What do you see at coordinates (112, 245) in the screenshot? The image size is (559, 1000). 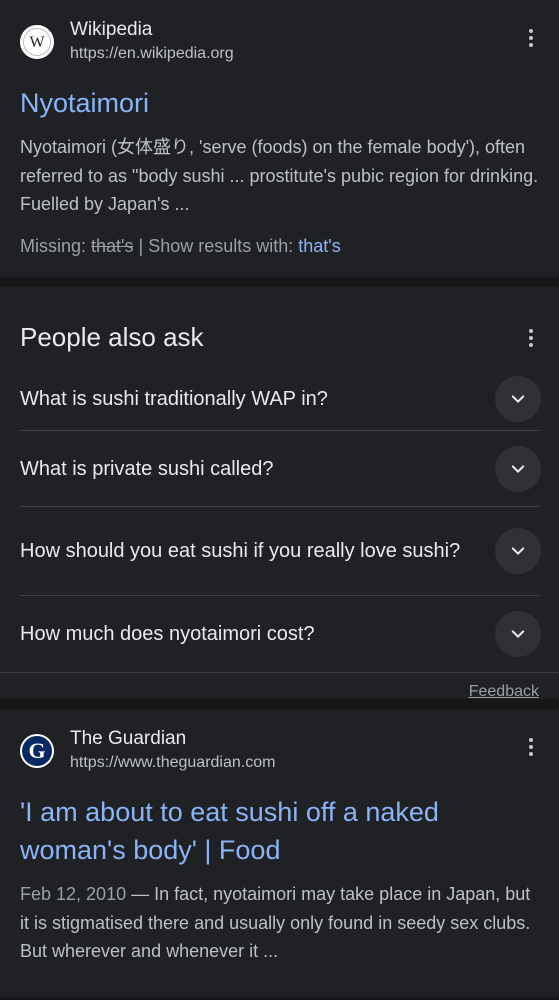 I see `missing-term: that's` at bounding box center [112, 245].